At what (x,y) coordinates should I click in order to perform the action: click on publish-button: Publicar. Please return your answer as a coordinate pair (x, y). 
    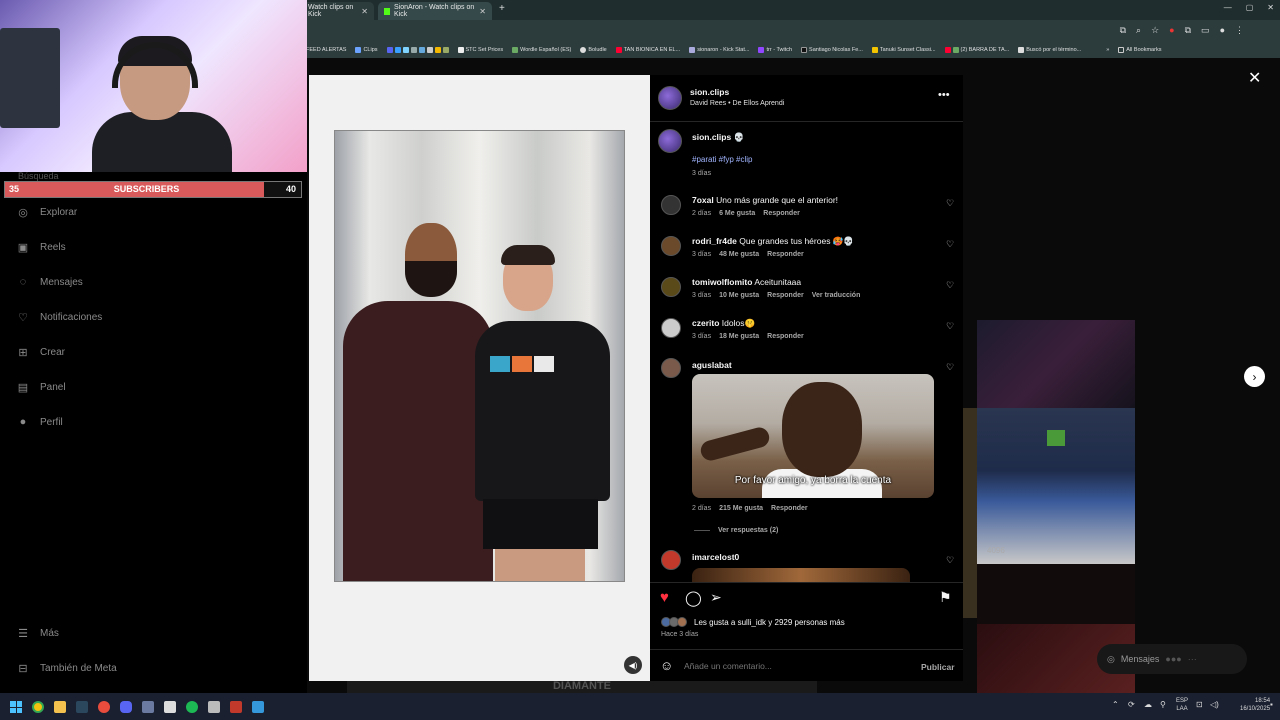
    Looking at the image, I should click on (938, 667).